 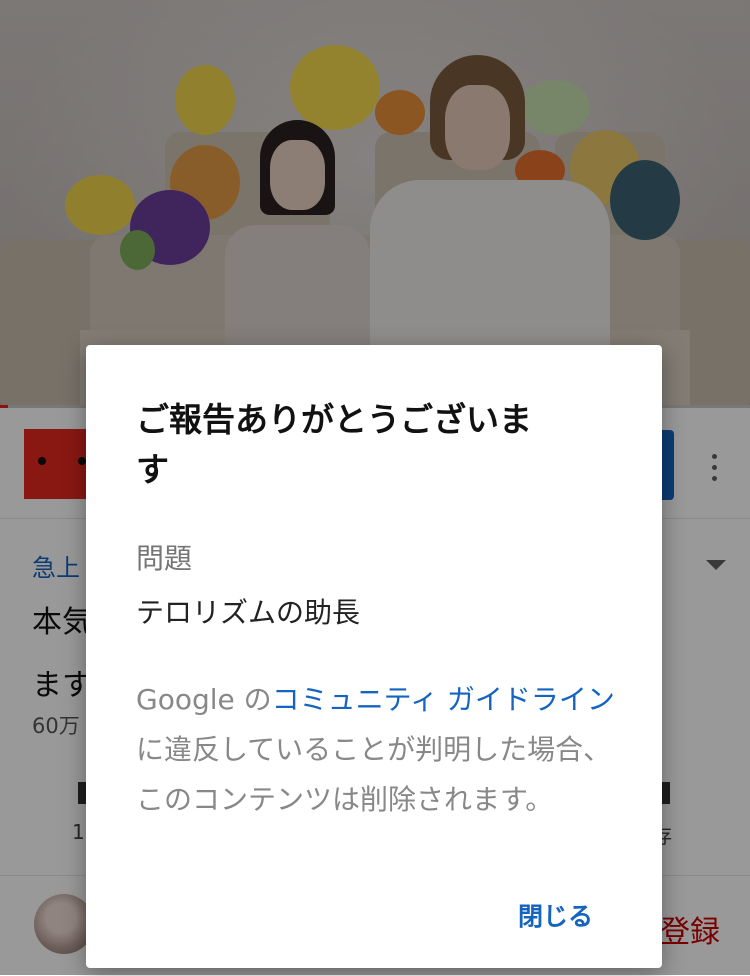 I want to click on view-count: 60万, so click(x=56, y=726).